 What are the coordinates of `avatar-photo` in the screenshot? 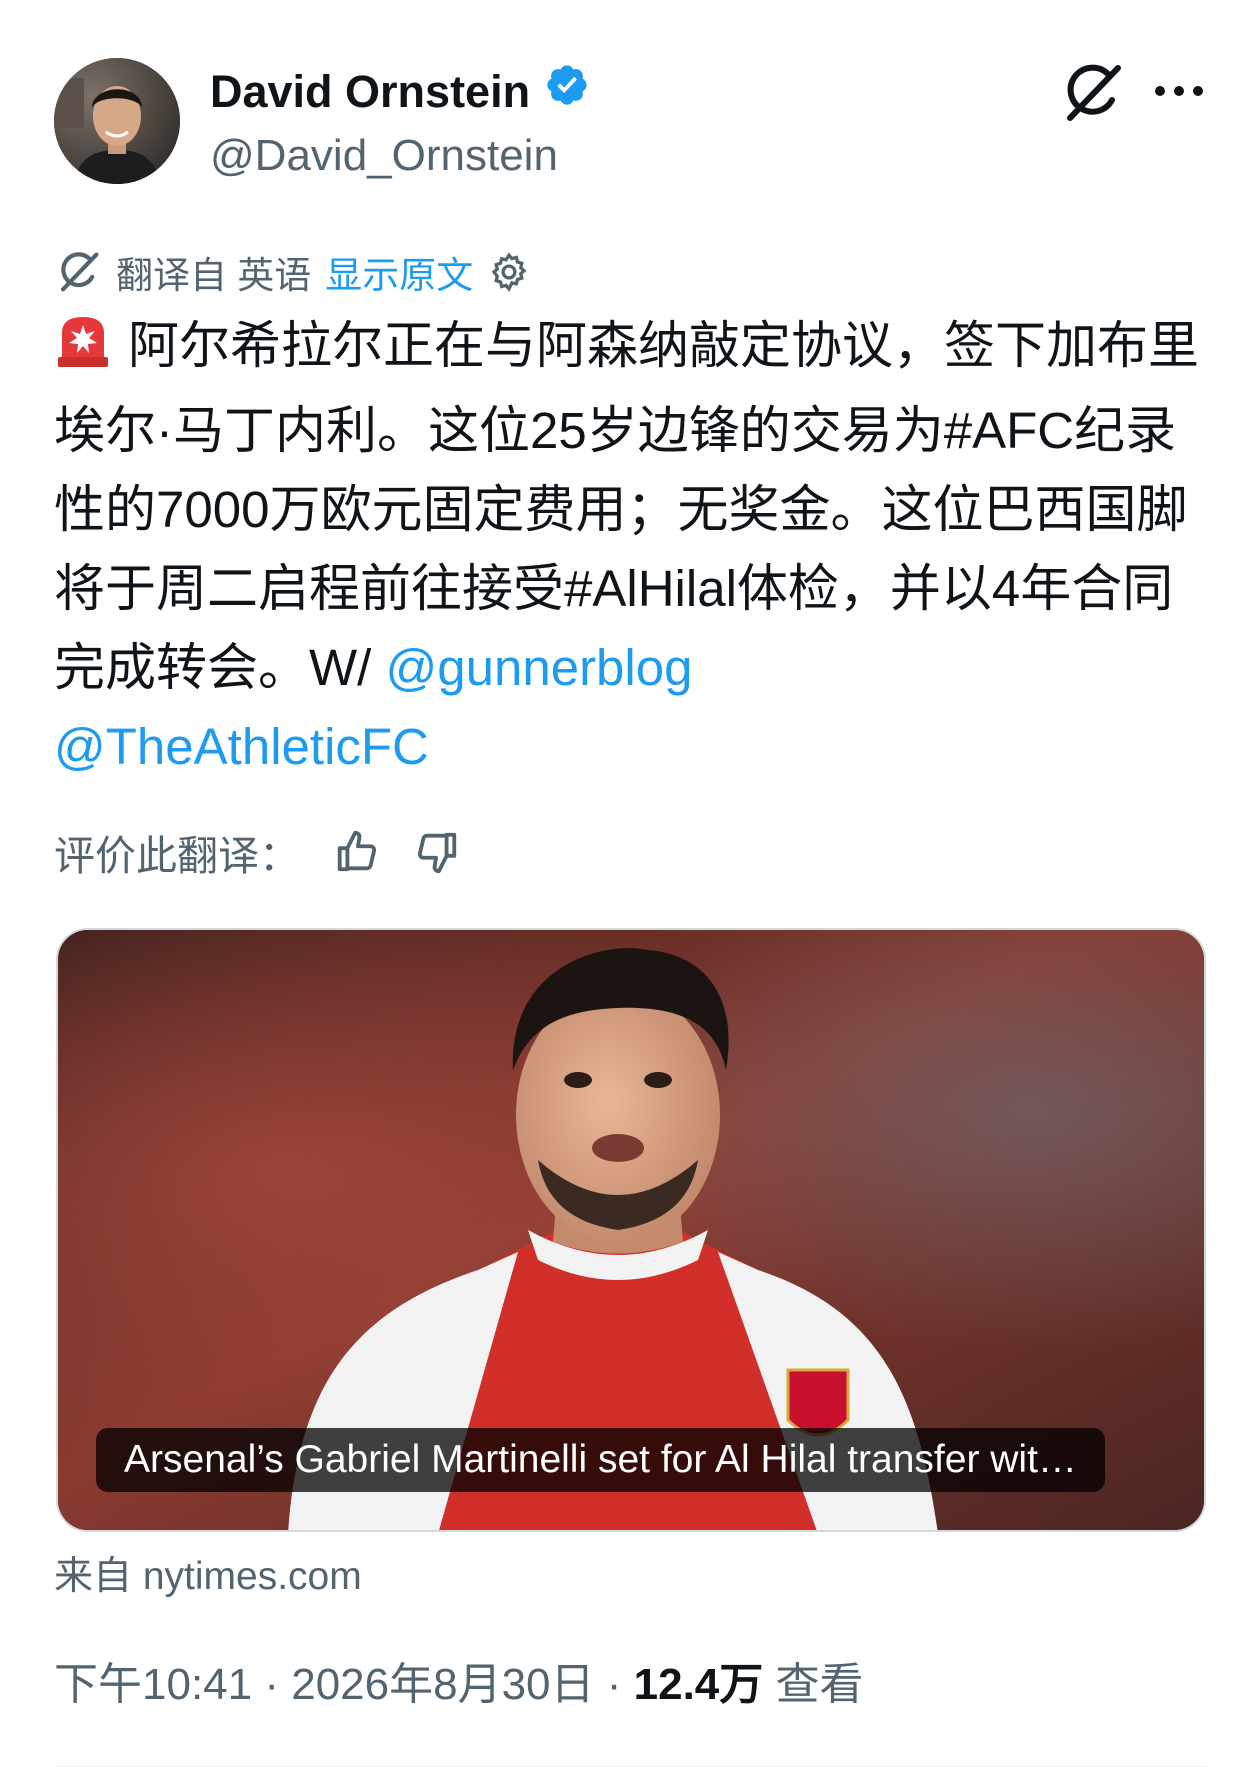 It's located at (117, 121).